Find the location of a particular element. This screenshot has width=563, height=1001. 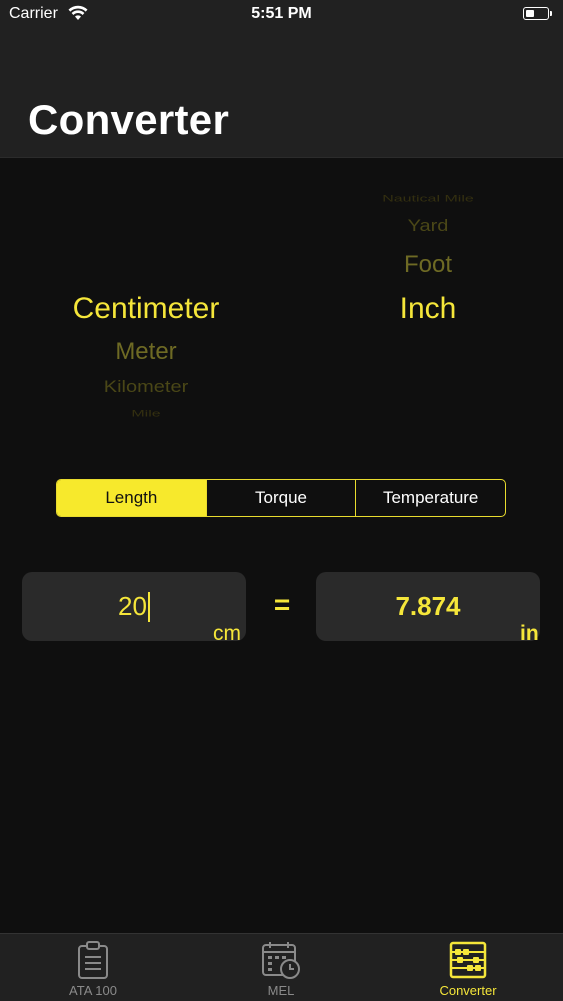

picker-option: Foot is located at coordinates (428, 265).